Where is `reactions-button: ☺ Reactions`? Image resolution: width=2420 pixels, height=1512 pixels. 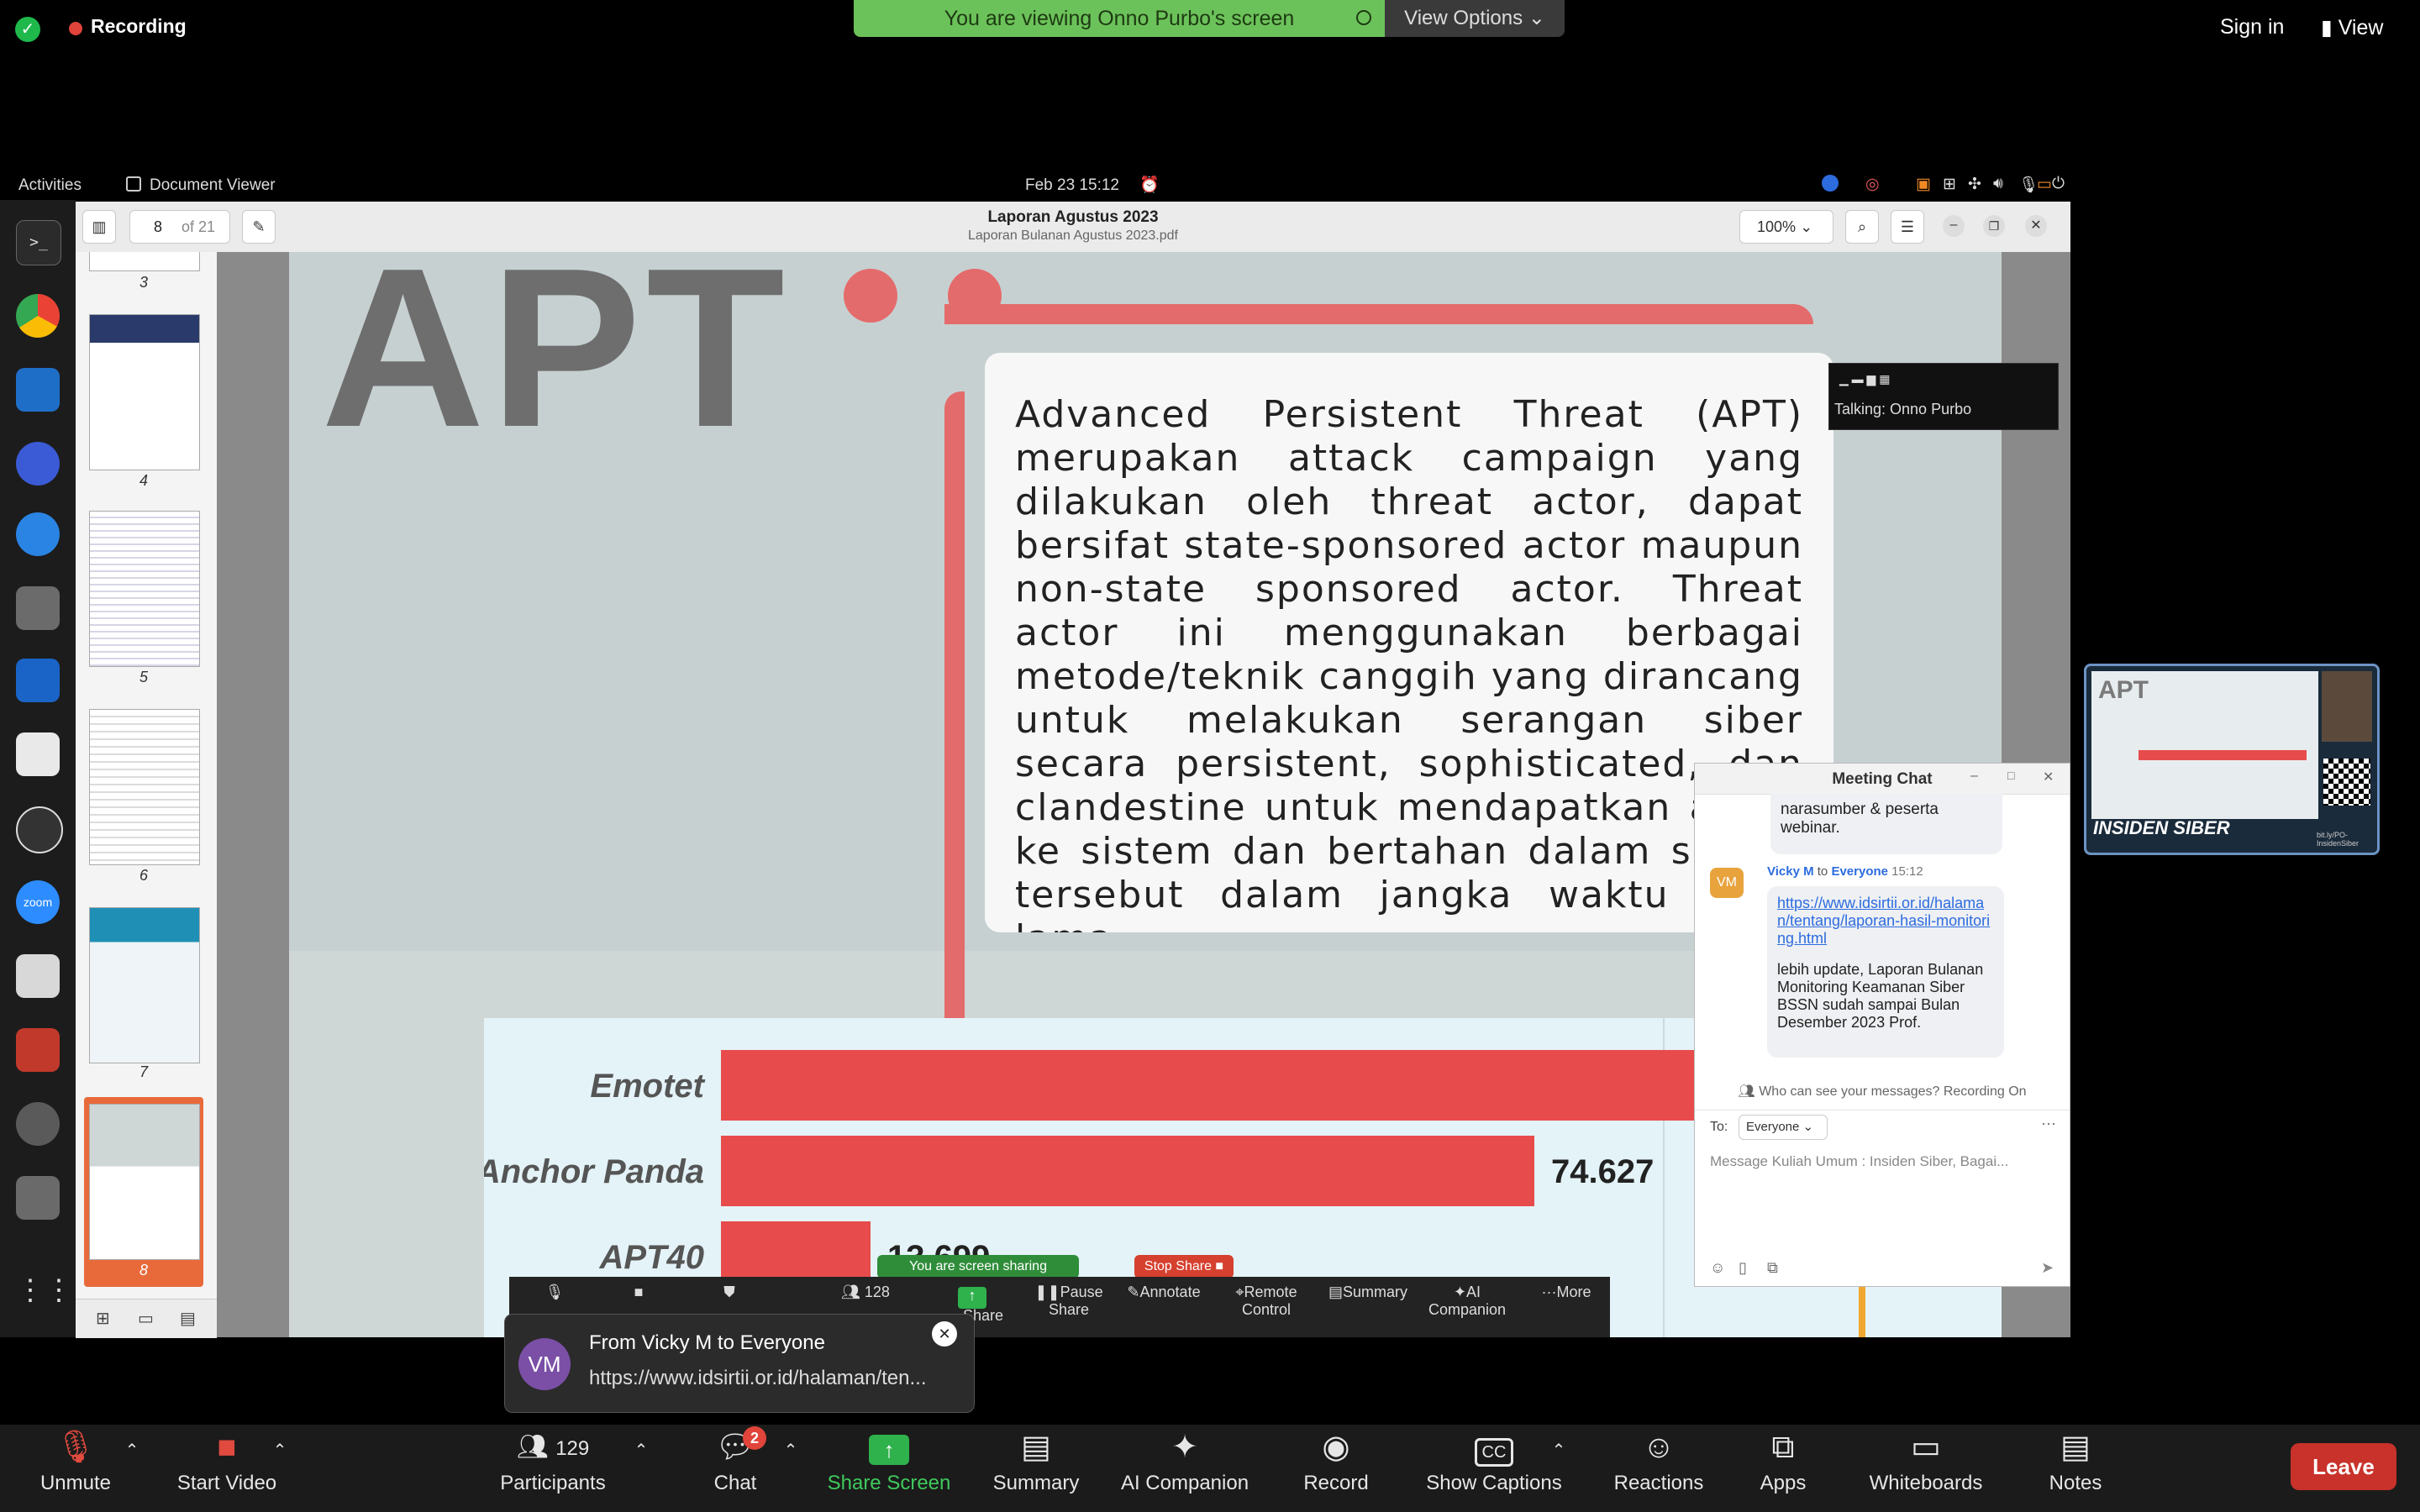 reactions-button: ☺ Reactions is located at coordinates (1659, 1470).